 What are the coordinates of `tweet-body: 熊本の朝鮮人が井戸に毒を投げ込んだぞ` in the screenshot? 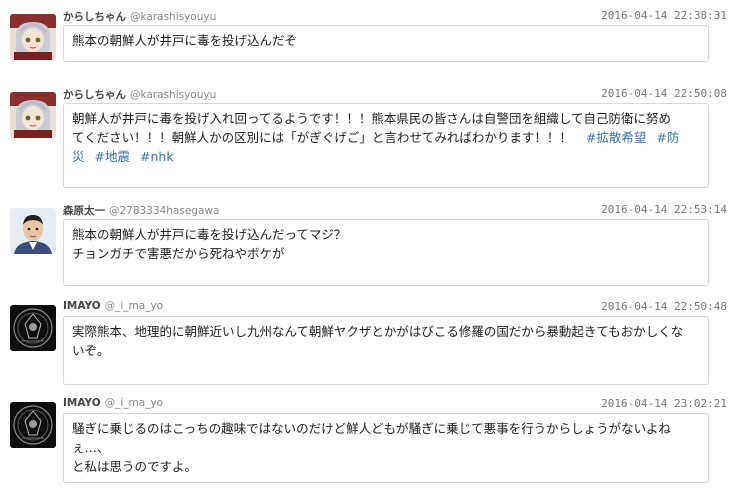 It's located at (386, 43).